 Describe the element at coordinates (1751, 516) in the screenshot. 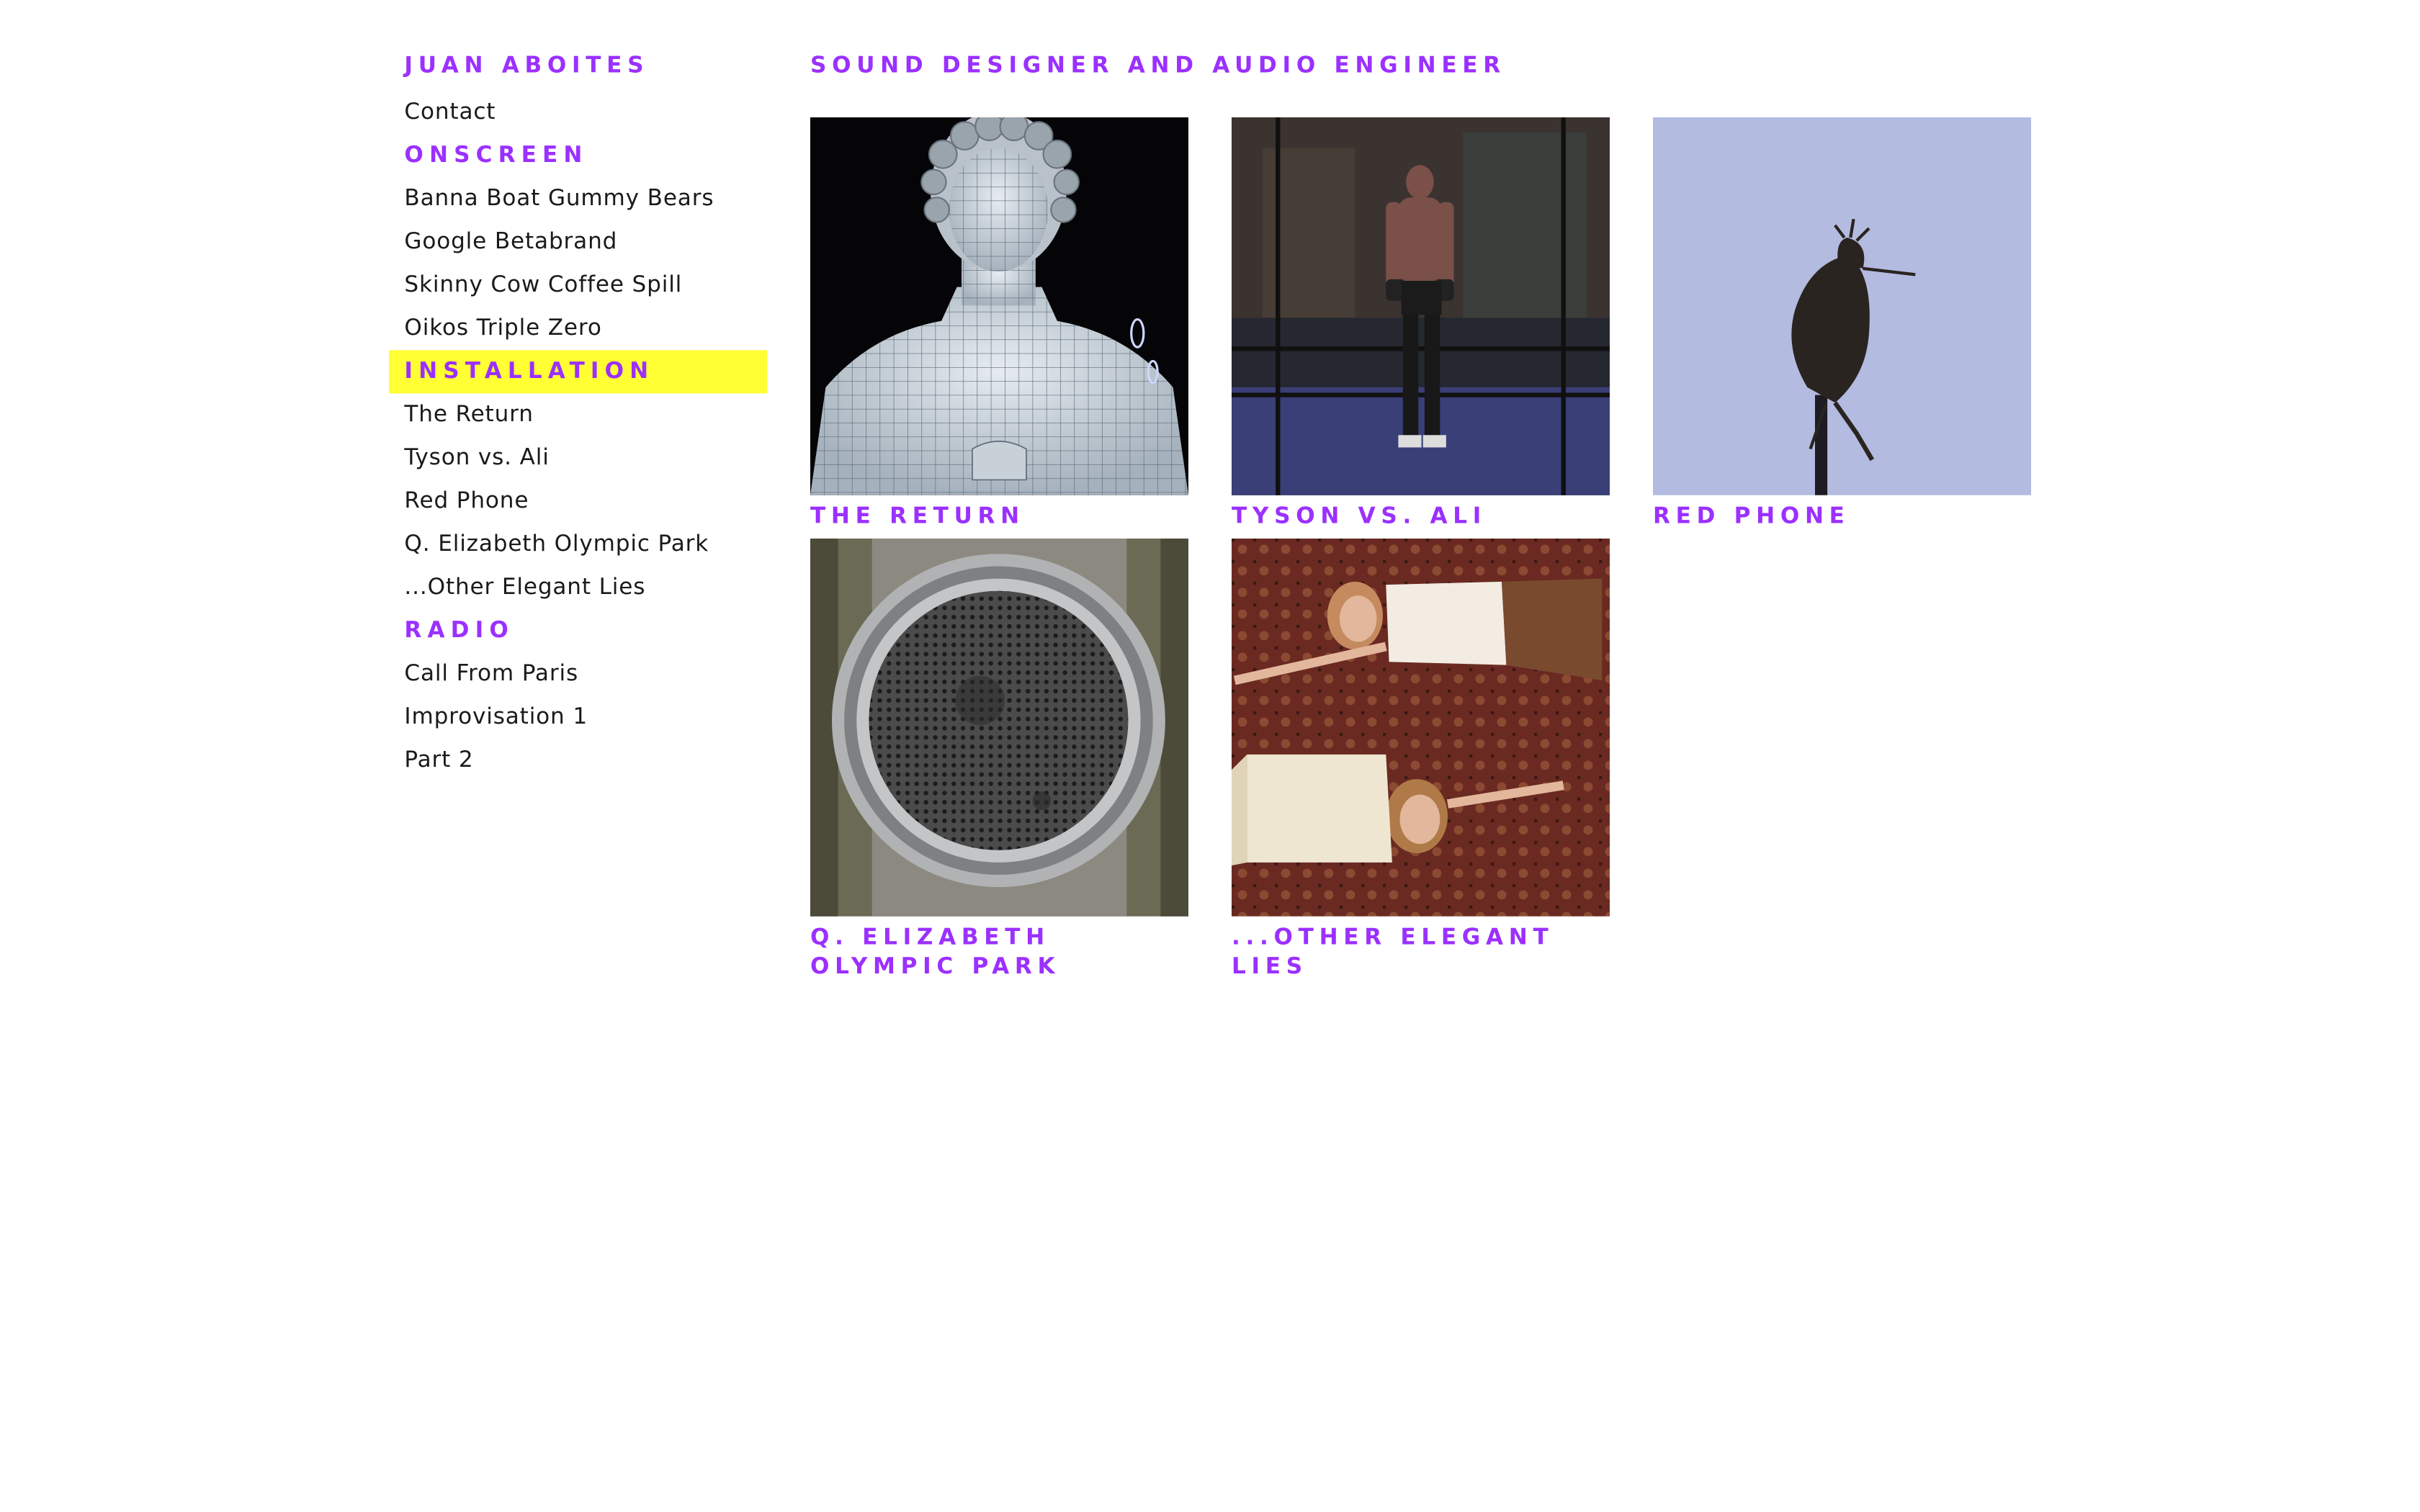

I see `gallery-card-title: RED PHONE` at that location.